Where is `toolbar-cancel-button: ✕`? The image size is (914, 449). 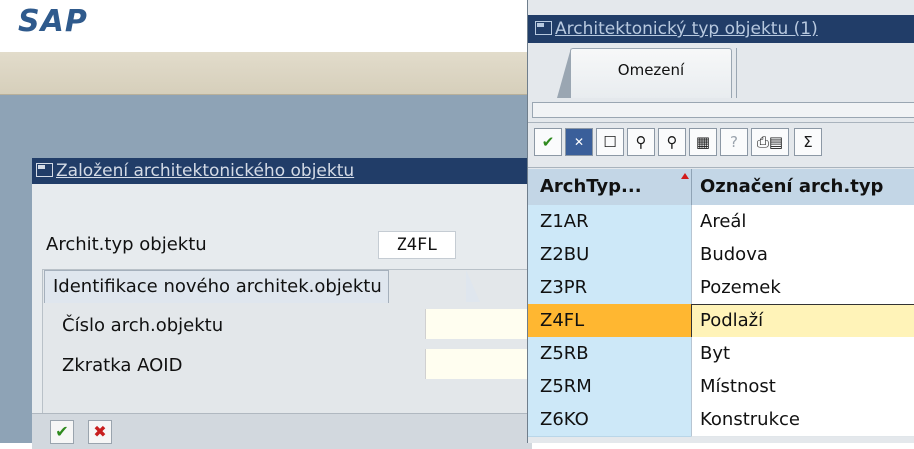
toolbar-cancel-button: ✕ is located at coordinates (579, 142).